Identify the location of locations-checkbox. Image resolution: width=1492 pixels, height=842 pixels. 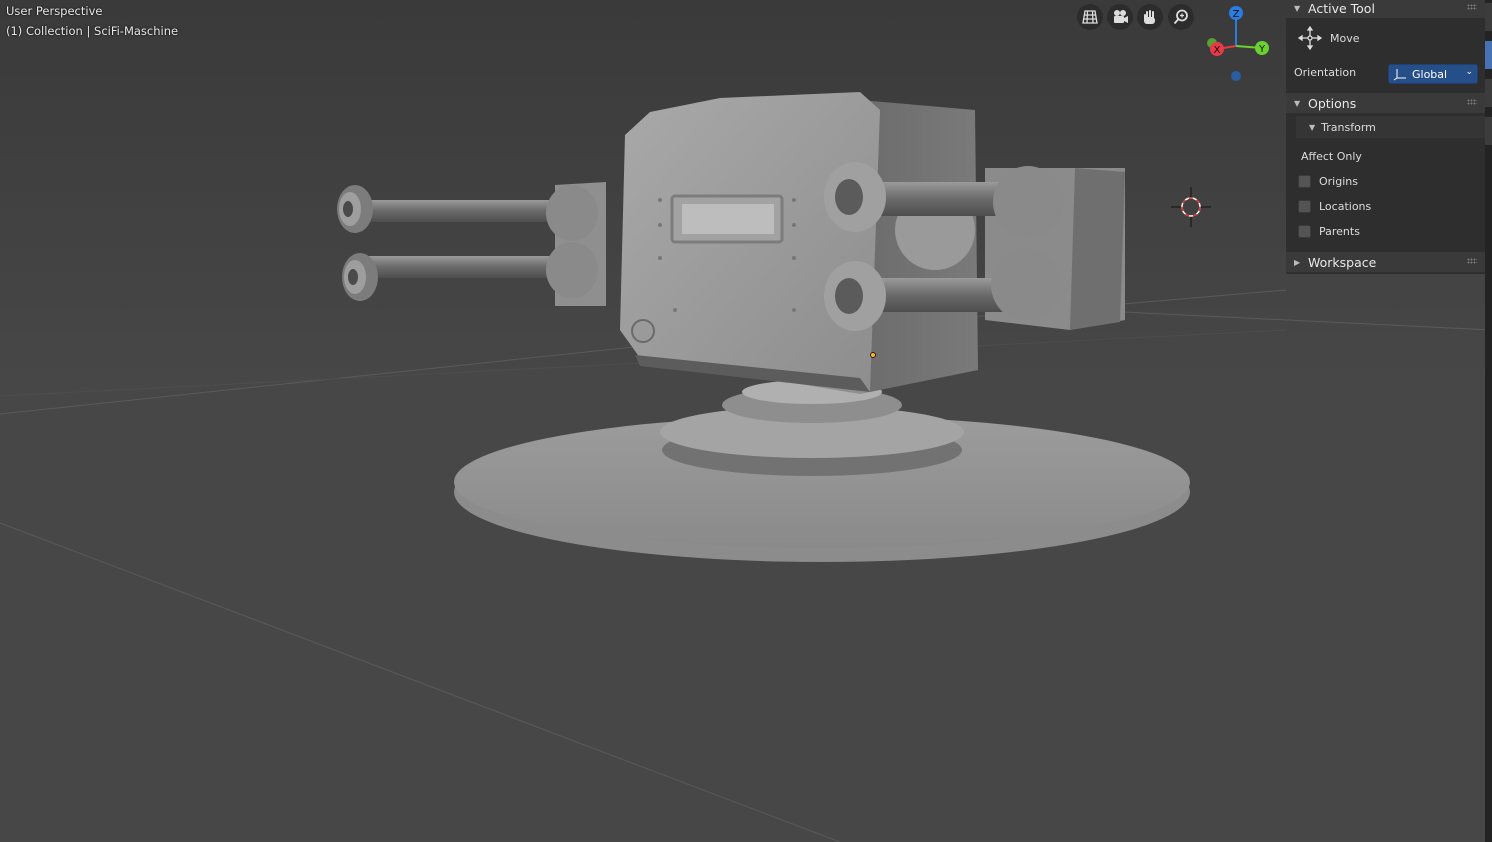
(1304, 206).